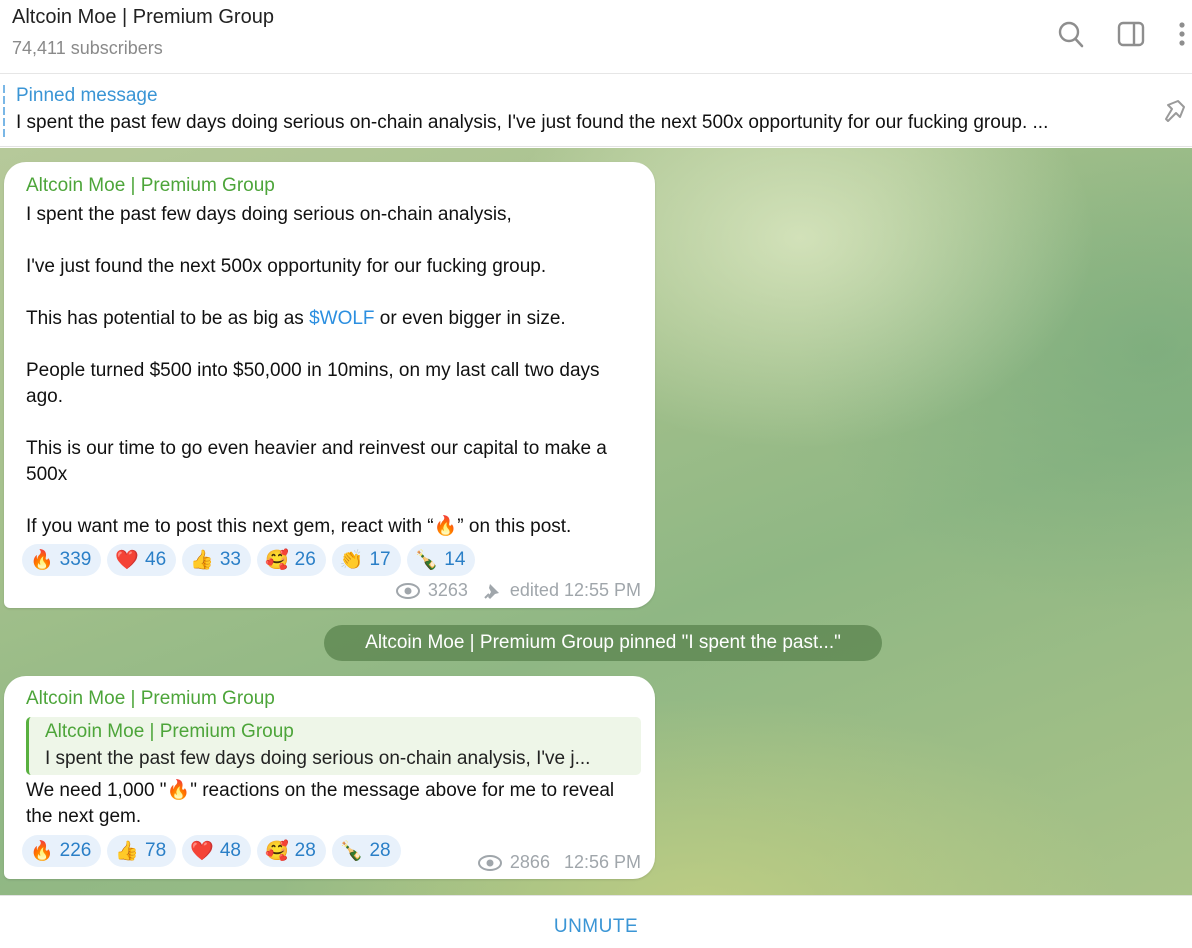 Image resolution: width=1192 pixels, height=948 pixels. Describe the element at coordinates (142, 560) in the screenshot. I see `reaction-heart: ❤️ 46` at that location.